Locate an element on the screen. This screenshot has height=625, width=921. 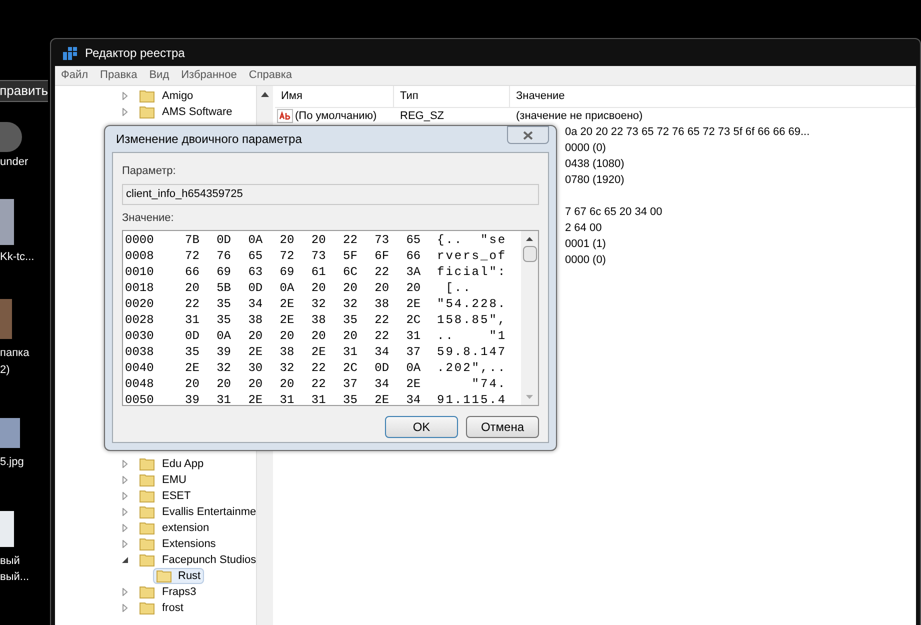
tree-item: extension is located at coordinates (184, 528).